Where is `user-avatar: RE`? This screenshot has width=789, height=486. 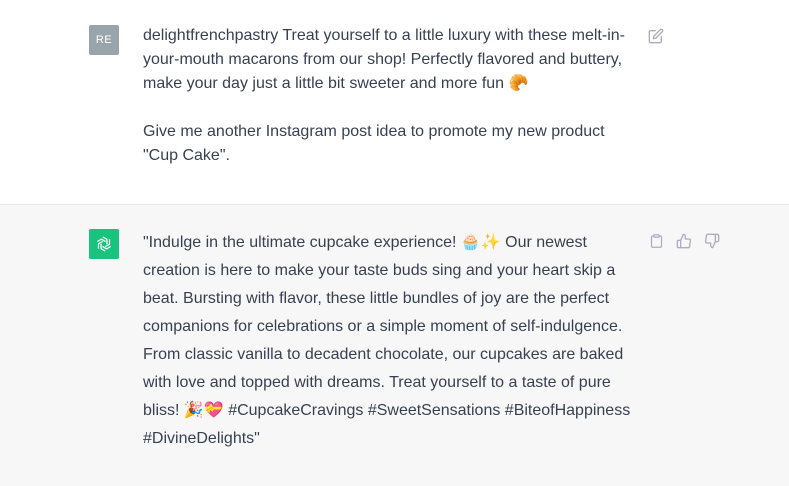
user-avatar: RE is located at coordinates (104, 40).